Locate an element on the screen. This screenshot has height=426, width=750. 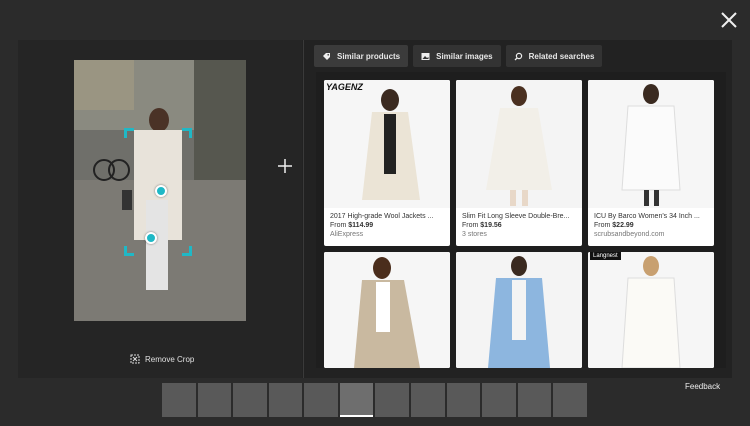
tag-icon is located at coordinates (326, 56).